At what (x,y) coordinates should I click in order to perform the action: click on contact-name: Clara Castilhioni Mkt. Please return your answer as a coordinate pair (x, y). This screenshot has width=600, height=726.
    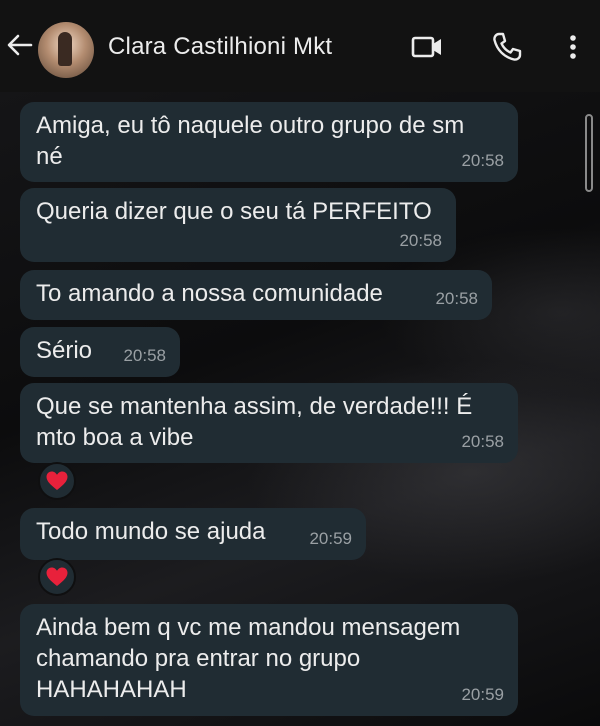
    Looking at the image, I should click on (220, 47).